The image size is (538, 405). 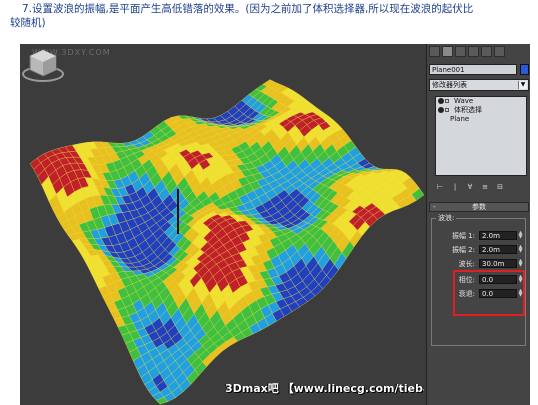 I want to click on modifier-list-label: 修改器列表, so click(x=449, y=85).